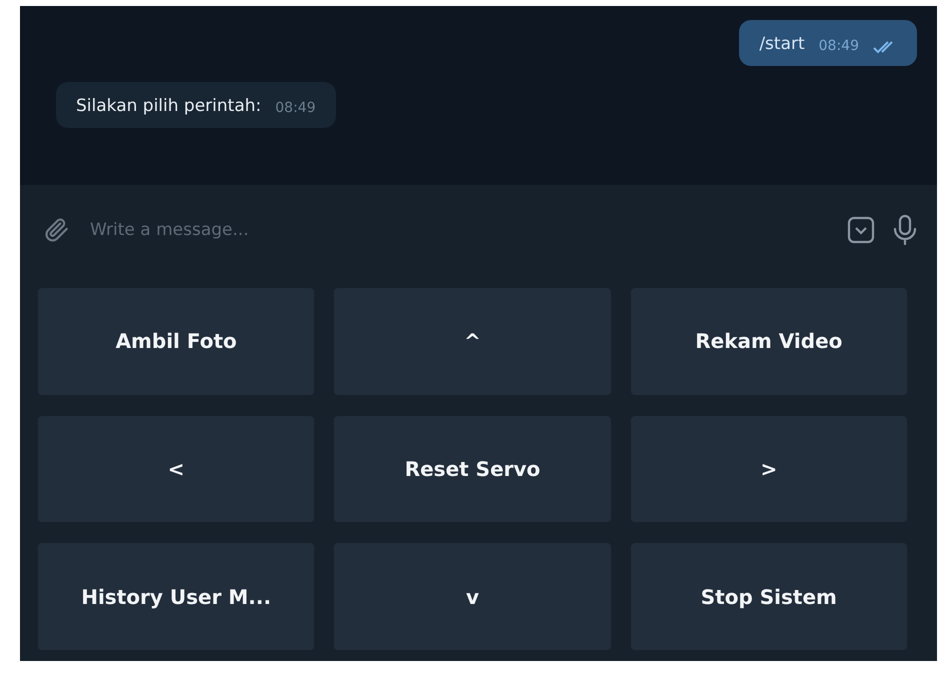  I want to click on paperclip-icon, so click(57, 230).